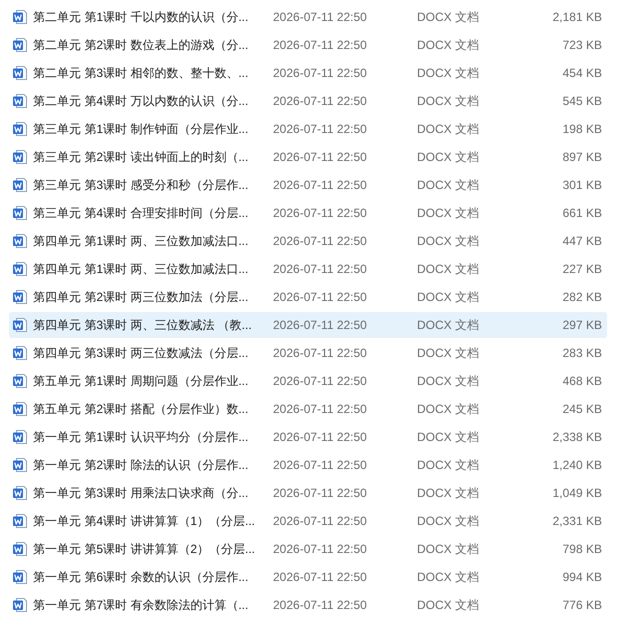 This screenshot has height=630, width=627. What do you see at coordinates (582, 213) in the screenshot?
I see `file-size: 661 KB` at bounding box center [582, 213].